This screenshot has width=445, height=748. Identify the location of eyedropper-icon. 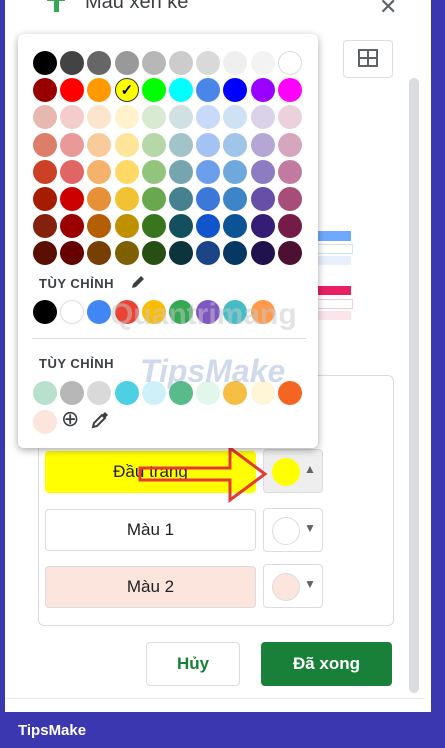
(100, 420).